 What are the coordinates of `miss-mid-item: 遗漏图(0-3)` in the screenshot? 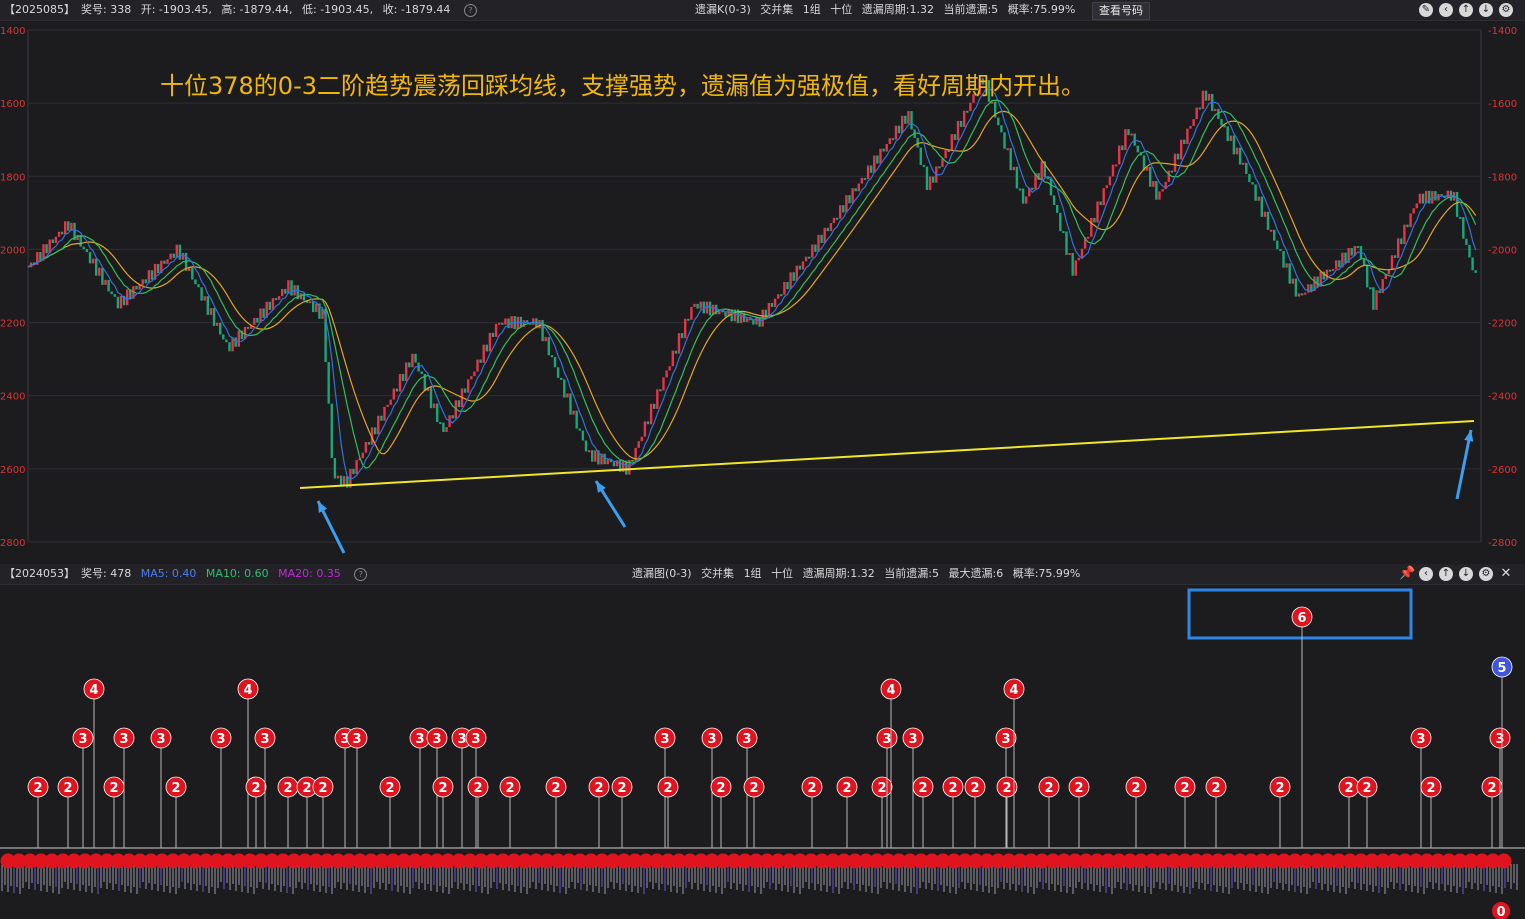 It's located at (662, 573).